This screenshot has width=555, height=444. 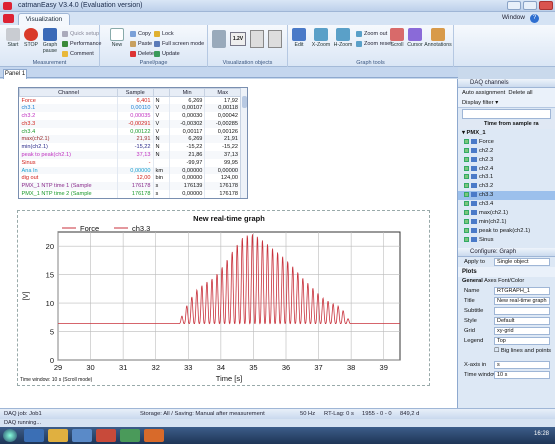 I want to click on table-row: min(ch2.1) -15,22 N -15,22 -15,22, so click(x=130, y=147).